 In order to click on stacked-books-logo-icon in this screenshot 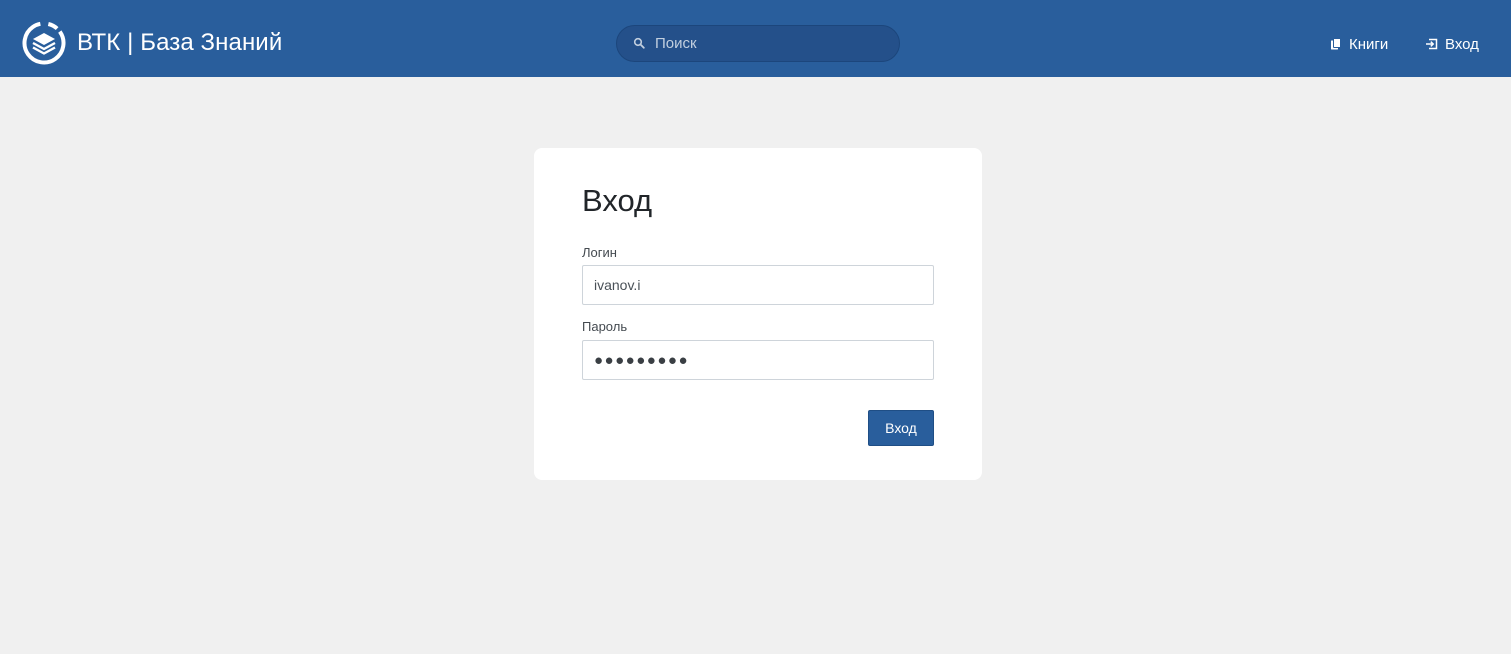, I will do `click(44, 43)`.